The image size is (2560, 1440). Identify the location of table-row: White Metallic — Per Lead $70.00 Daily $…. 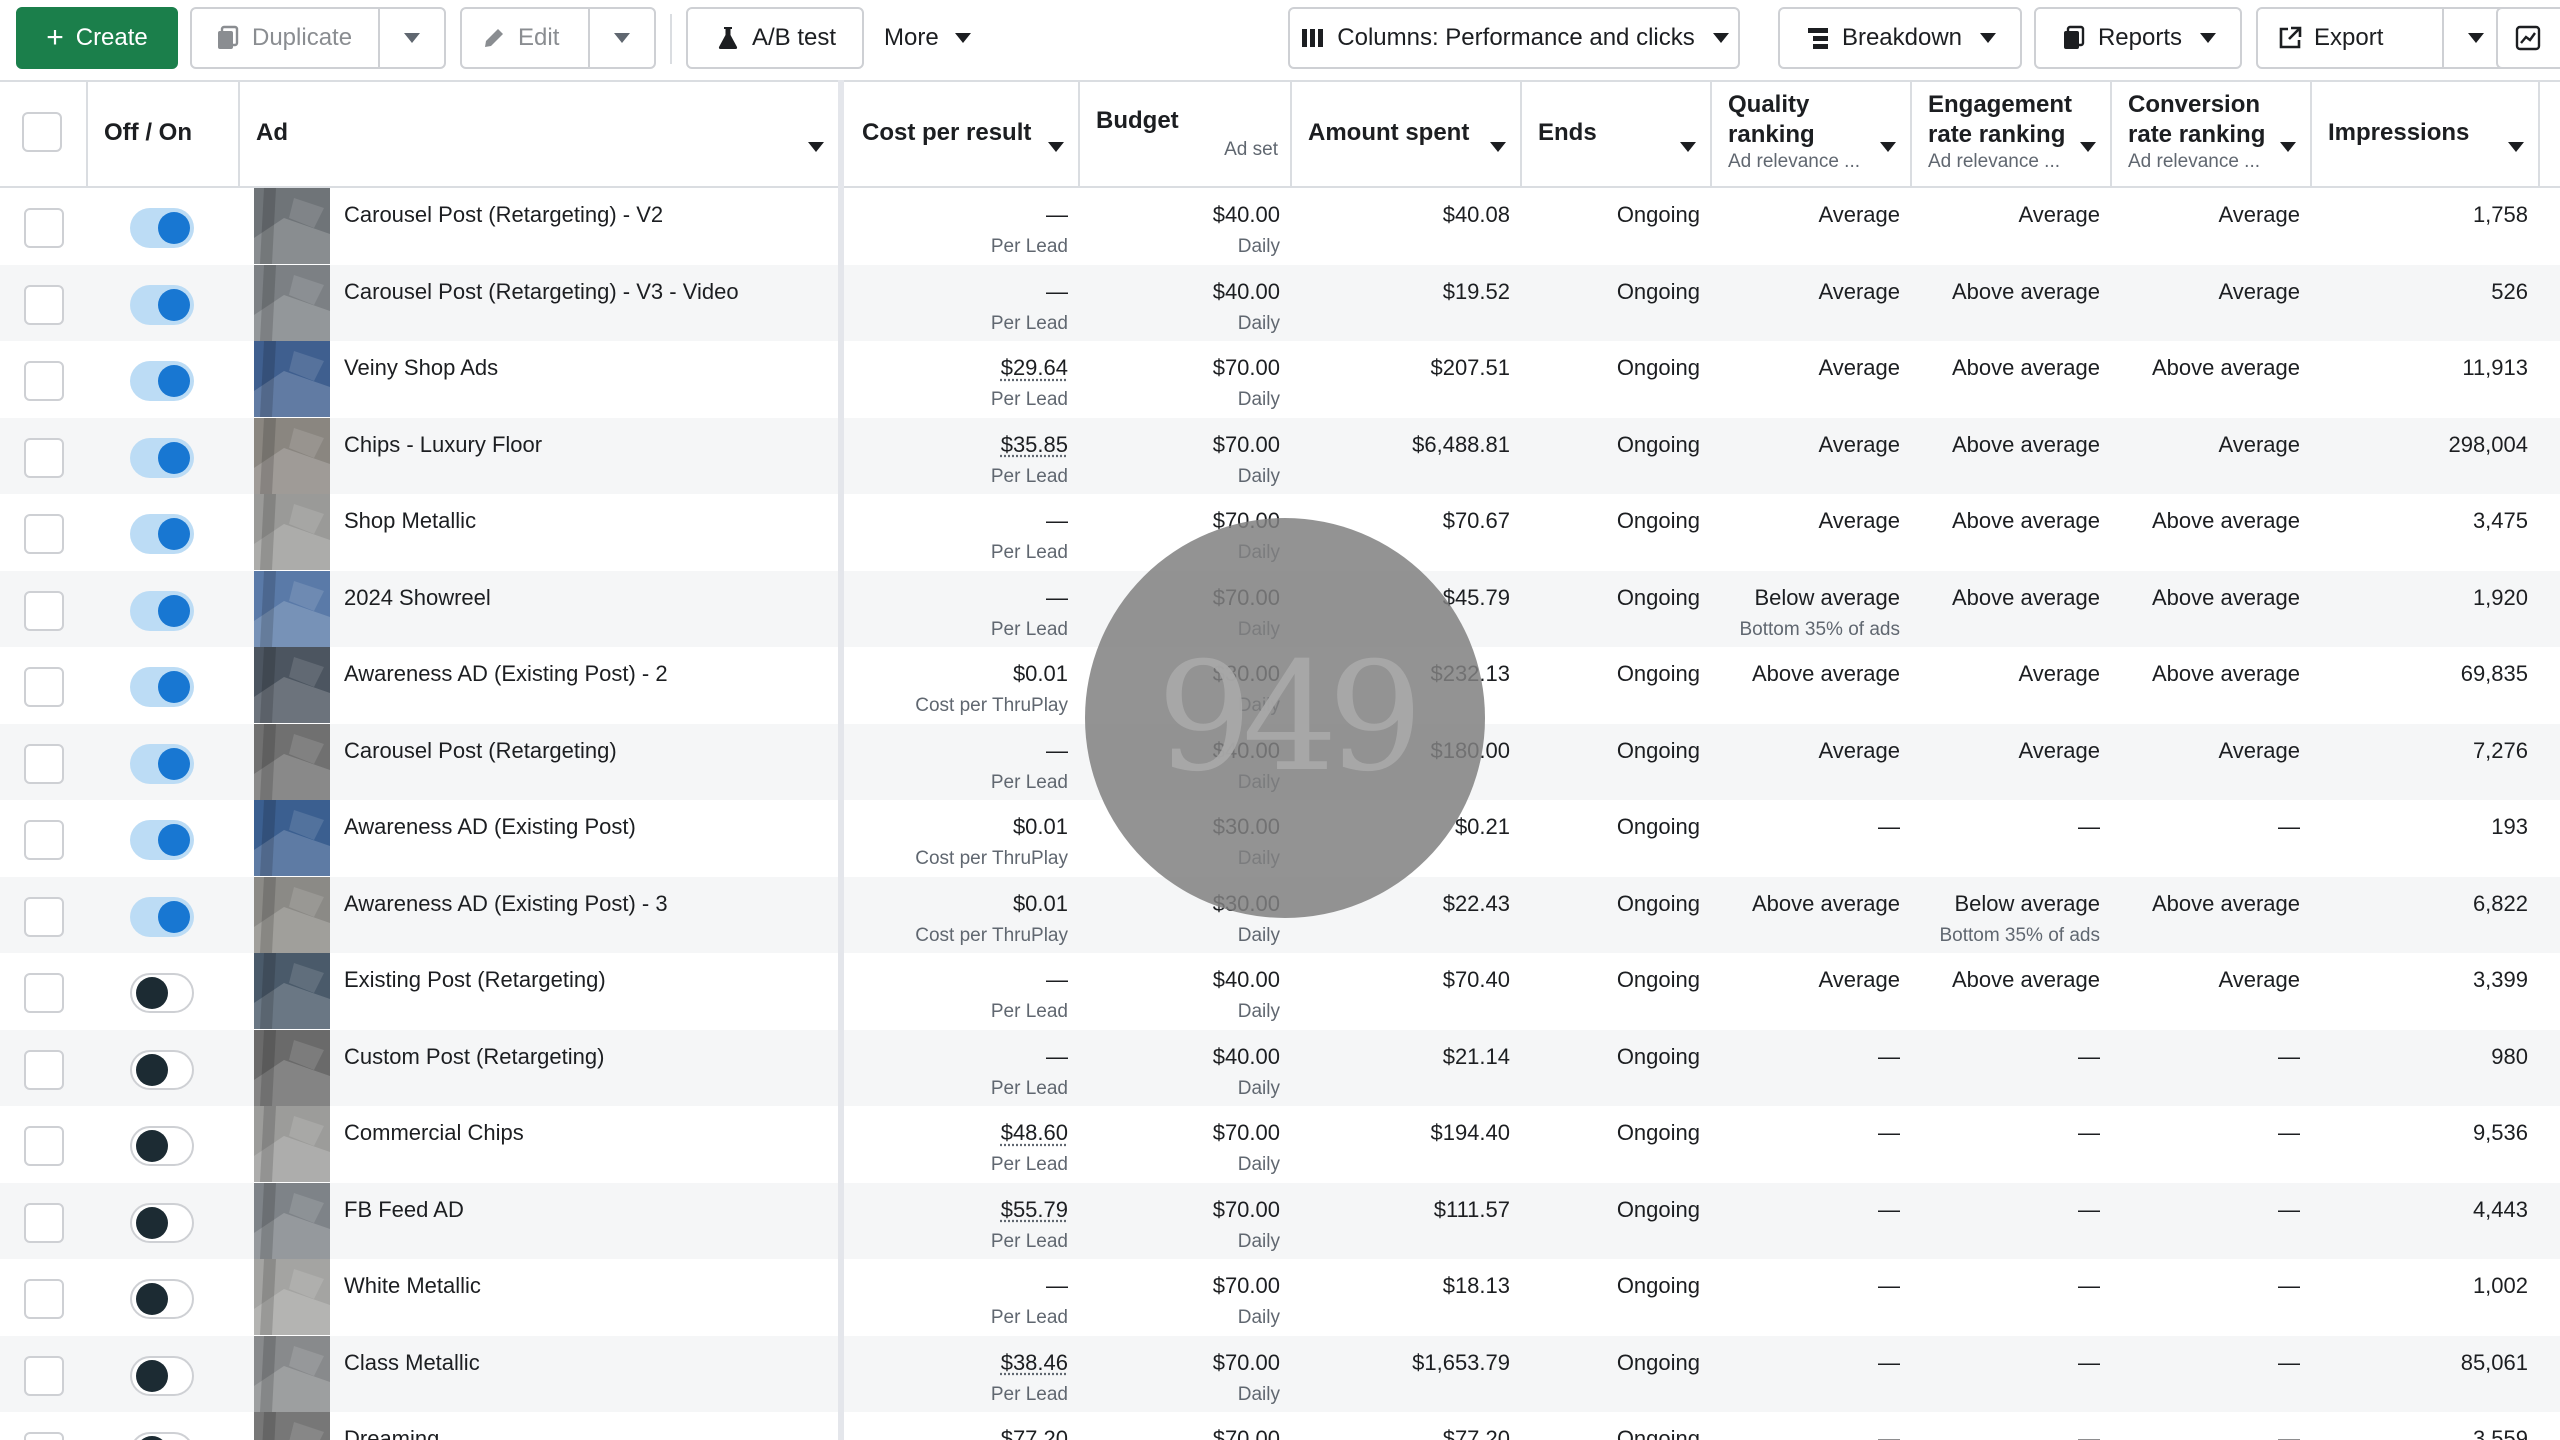
(1280, 1297).